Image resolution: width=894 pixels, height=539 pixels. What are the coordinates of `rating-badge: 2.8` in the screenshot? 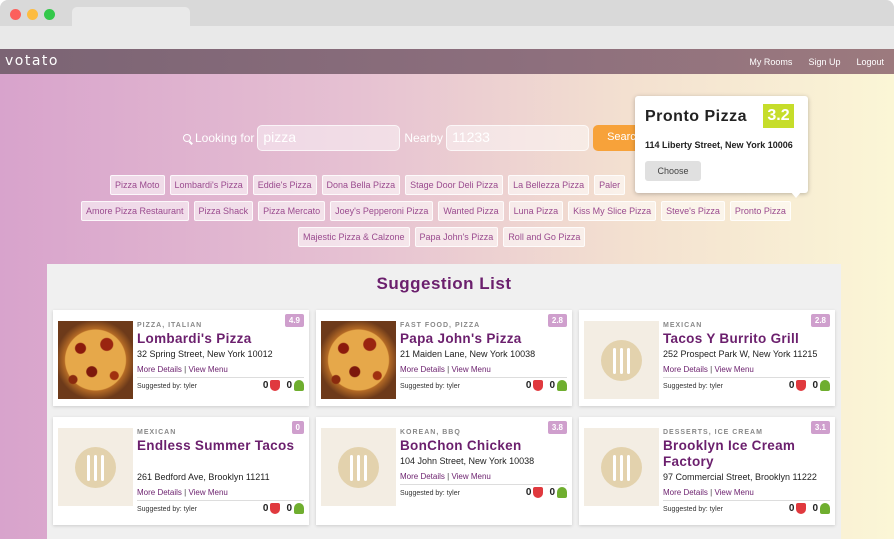 It's located at (820, 320).